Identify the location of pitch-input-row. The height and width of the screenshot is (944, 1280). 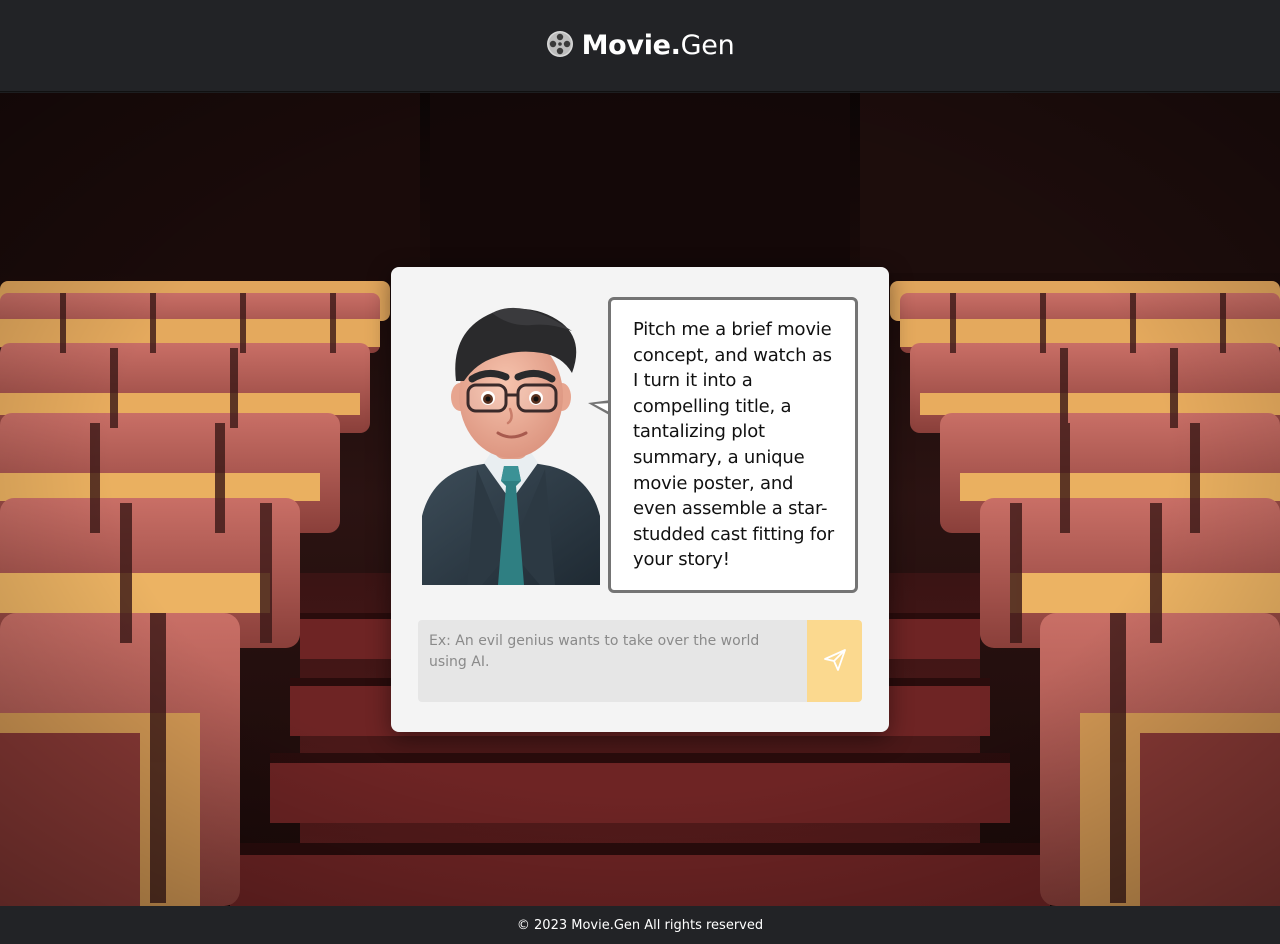
(640, 661).